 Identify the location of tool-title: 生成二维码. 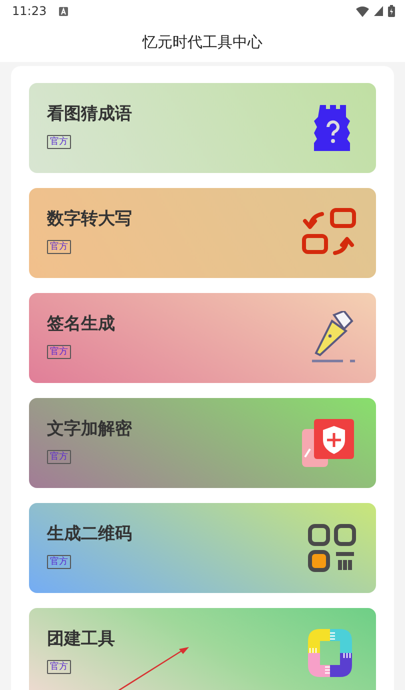
(89, 533).